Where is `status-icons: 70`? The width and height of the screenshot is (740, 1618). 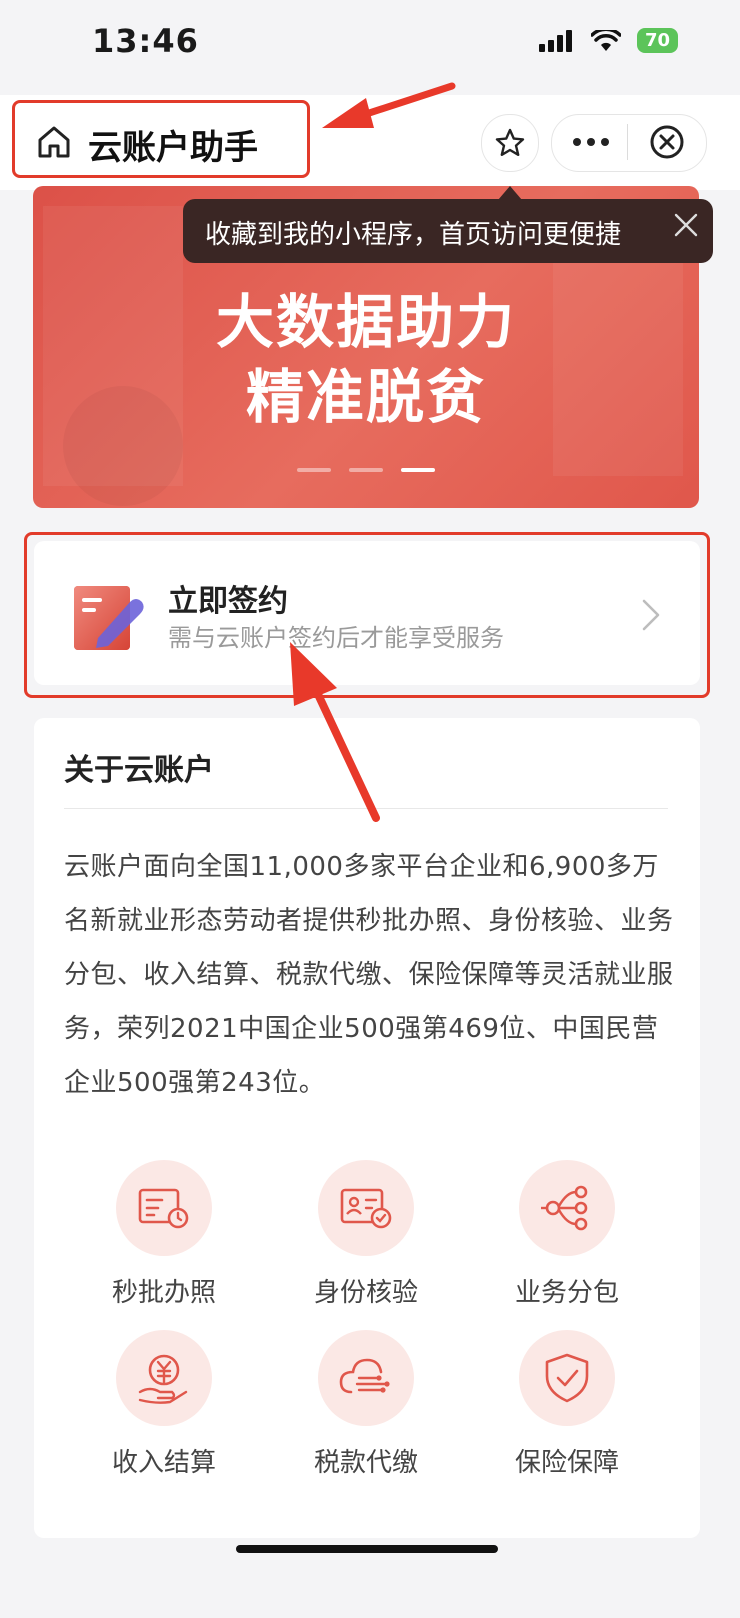
status-icons: 70 is located at coordinates (608, 40).